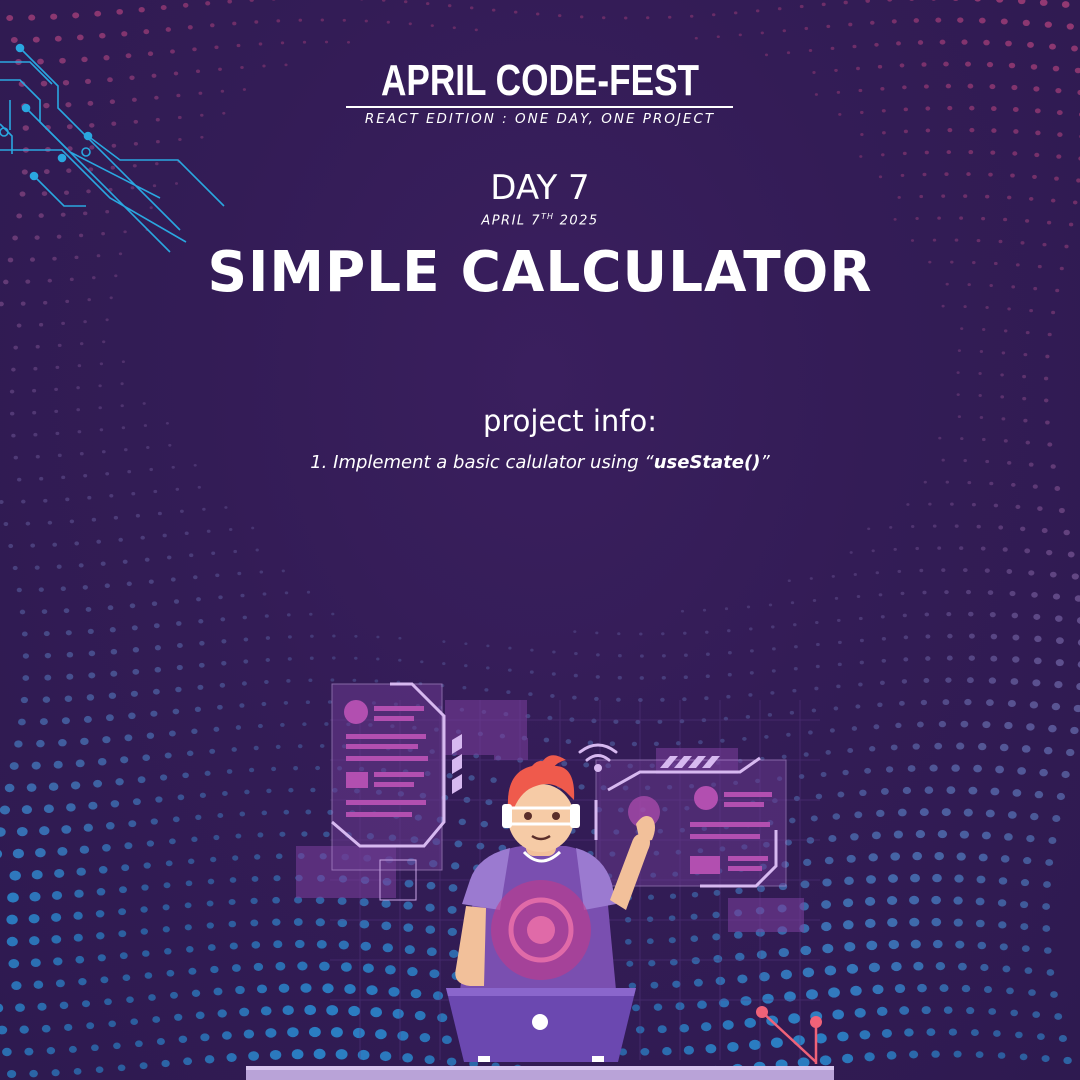 The height and width of the screenshot is (1080, 1080). I want to click on left-hologram-panel, so click(396, 791).